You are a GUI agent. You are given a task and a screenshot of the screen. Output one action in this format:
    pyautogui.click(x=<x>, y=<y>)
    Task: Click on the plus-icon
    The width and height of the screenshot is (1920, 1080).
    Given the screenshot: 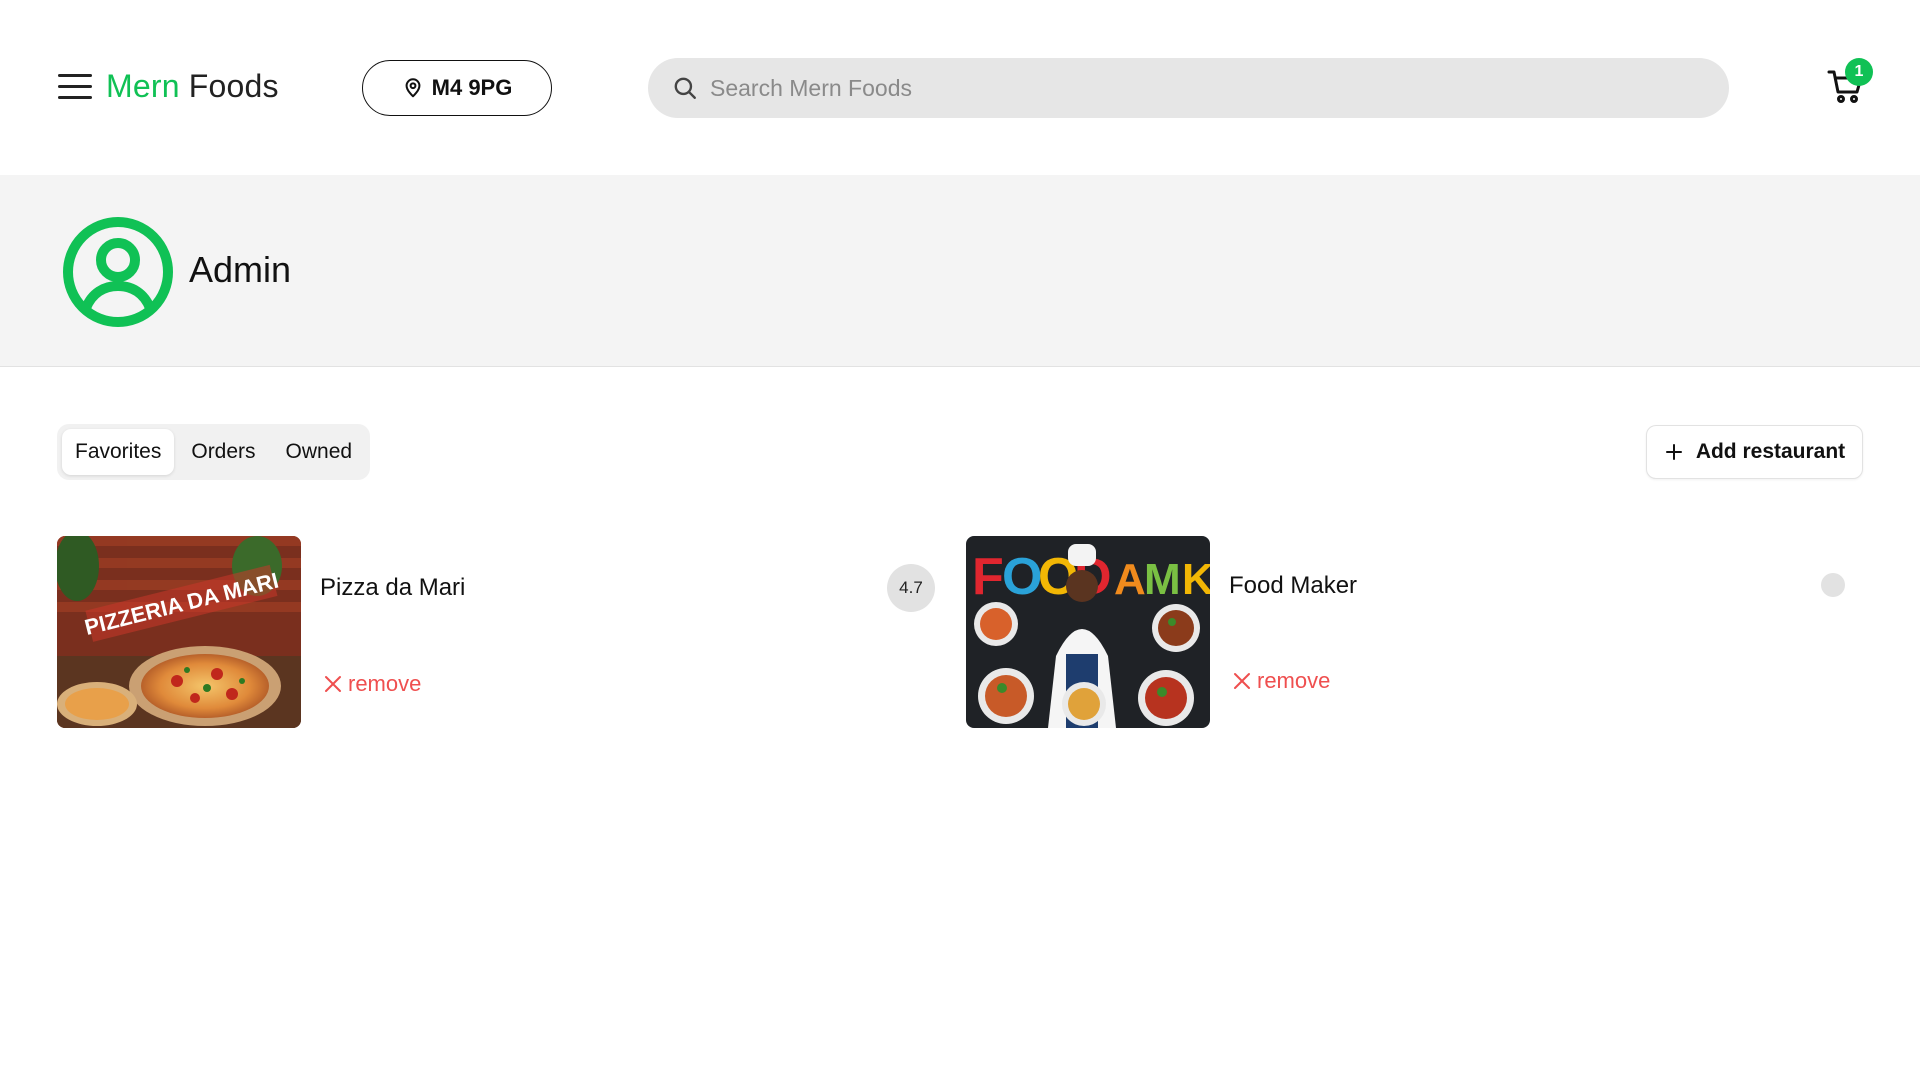 What is the action you would take?
    pyautogui.click(x=1673, y=452)
    